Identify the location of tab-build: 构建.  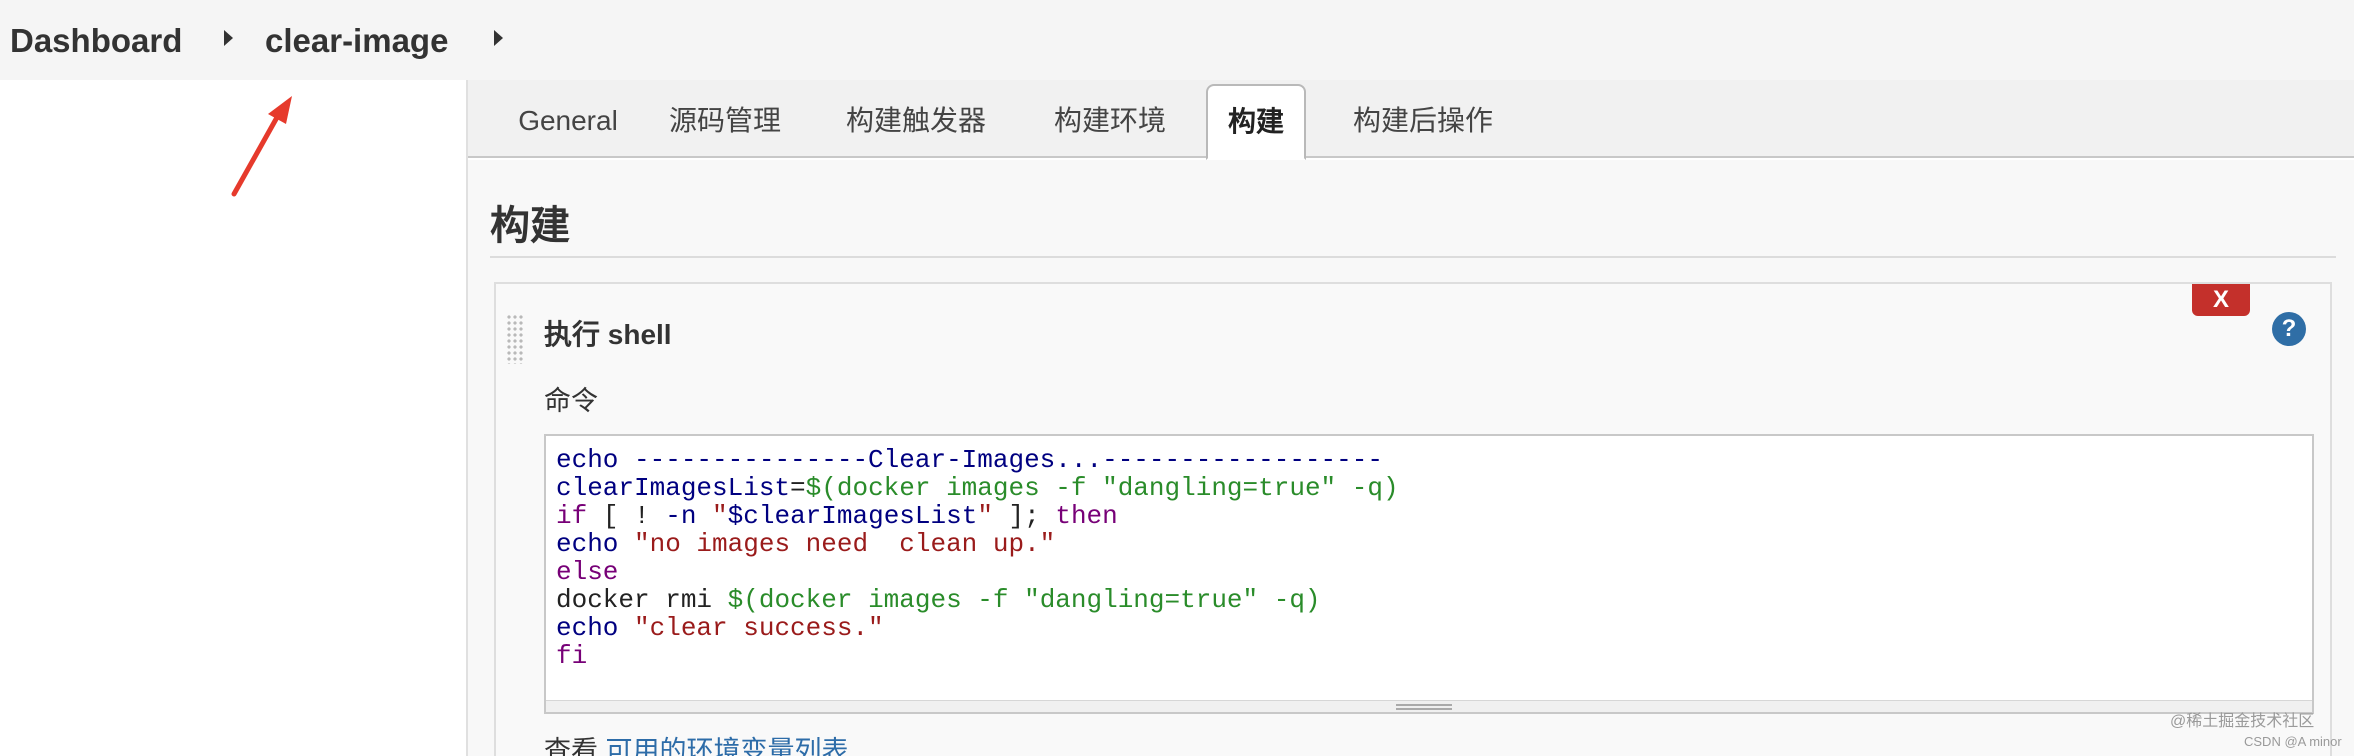
(1256, 122).